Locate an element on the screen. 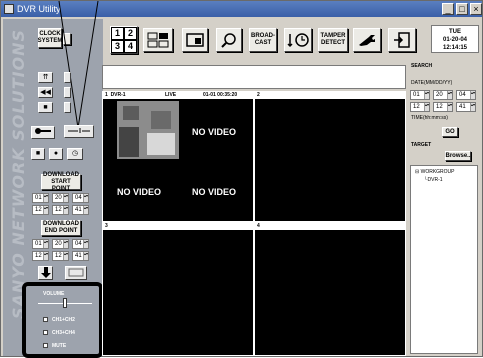 Image resolution: width=483 pixels, height=358 pixels. mute-checkbox is located at coordinates (45, 345).